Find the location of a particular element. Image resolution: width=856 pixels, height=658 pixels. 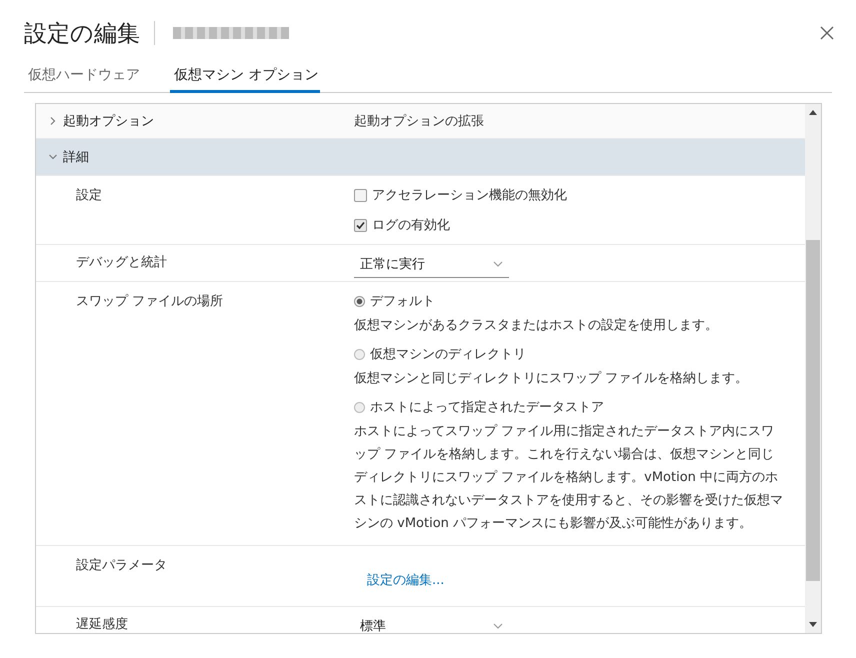

close-icon is located at coordinates (827, 33).